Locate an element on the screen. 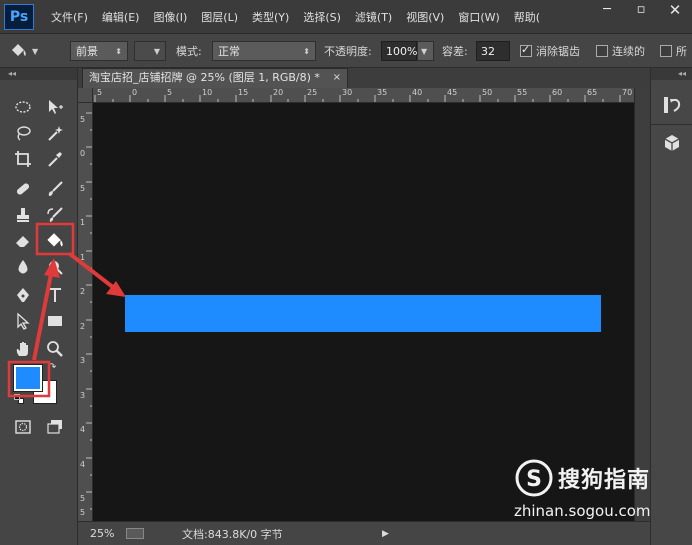 This screenshot has width=692, height=545. vruler-label: 3 is located at coordinates (83, 360).